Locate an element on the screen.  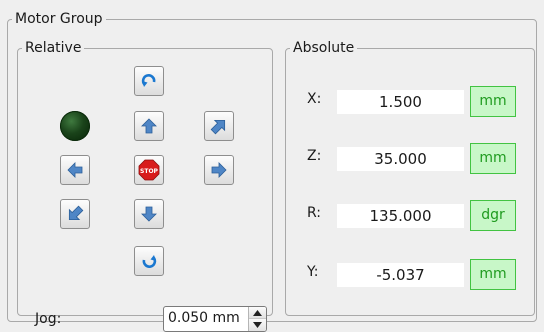
chevron-up-icon is located at coordinates (257, 312).